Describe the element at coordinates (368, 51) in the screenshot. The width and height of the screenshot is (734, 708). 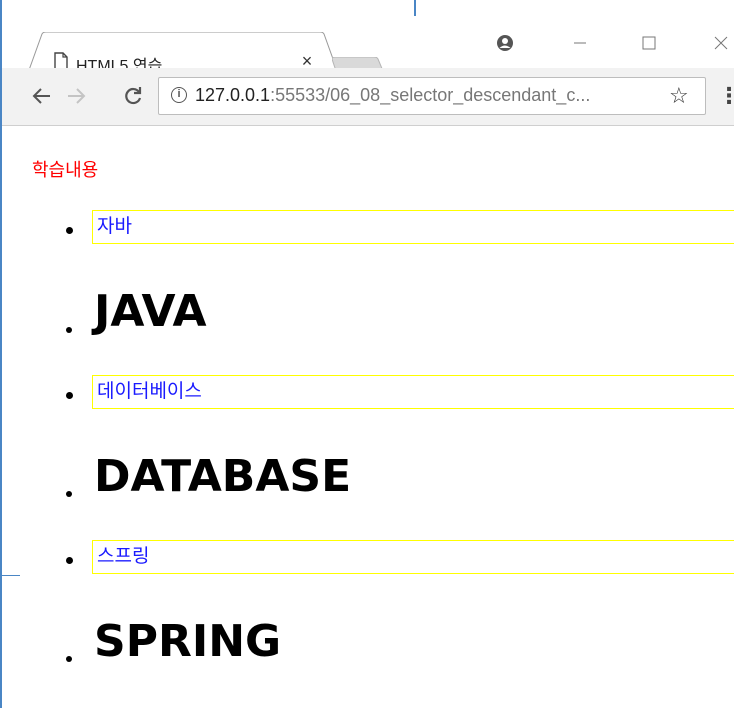
I see `title-bar: HTML5 연습 ×` at that location.